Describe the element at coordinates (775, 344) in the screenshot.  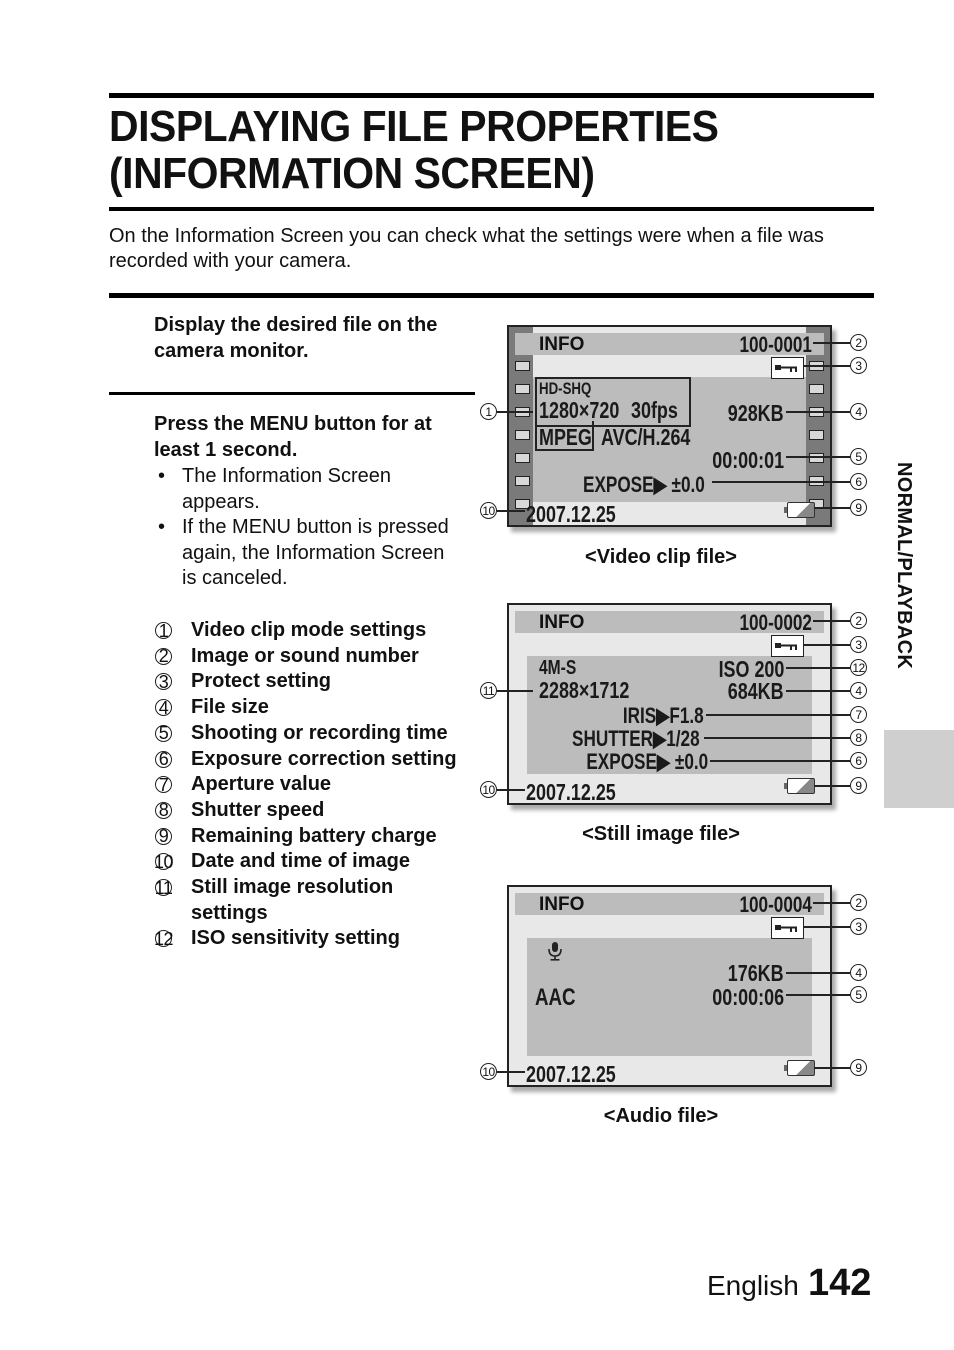
I see `file-number: 100-0001` at that location.